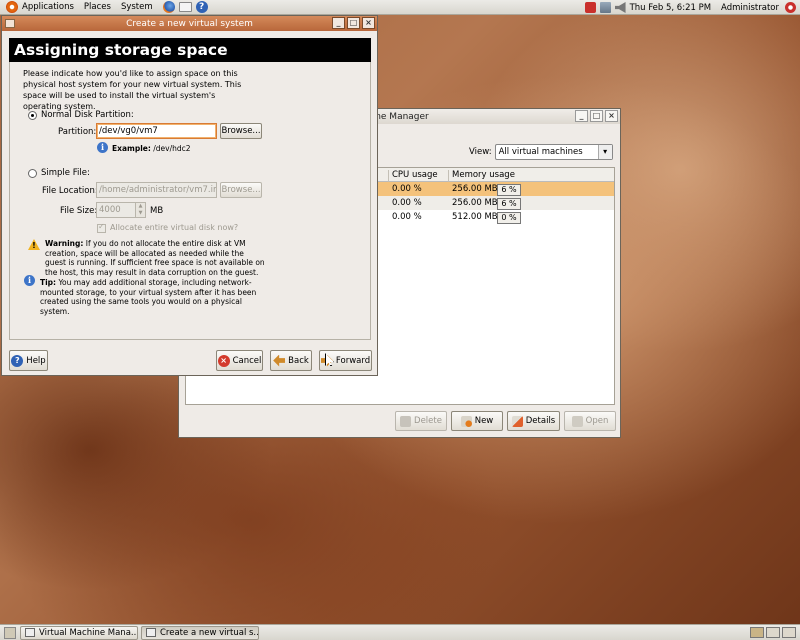 Image resolution: width=800 pixels, height=640 pixels. I want to click on normal-partition-radio, so click(32, 115).